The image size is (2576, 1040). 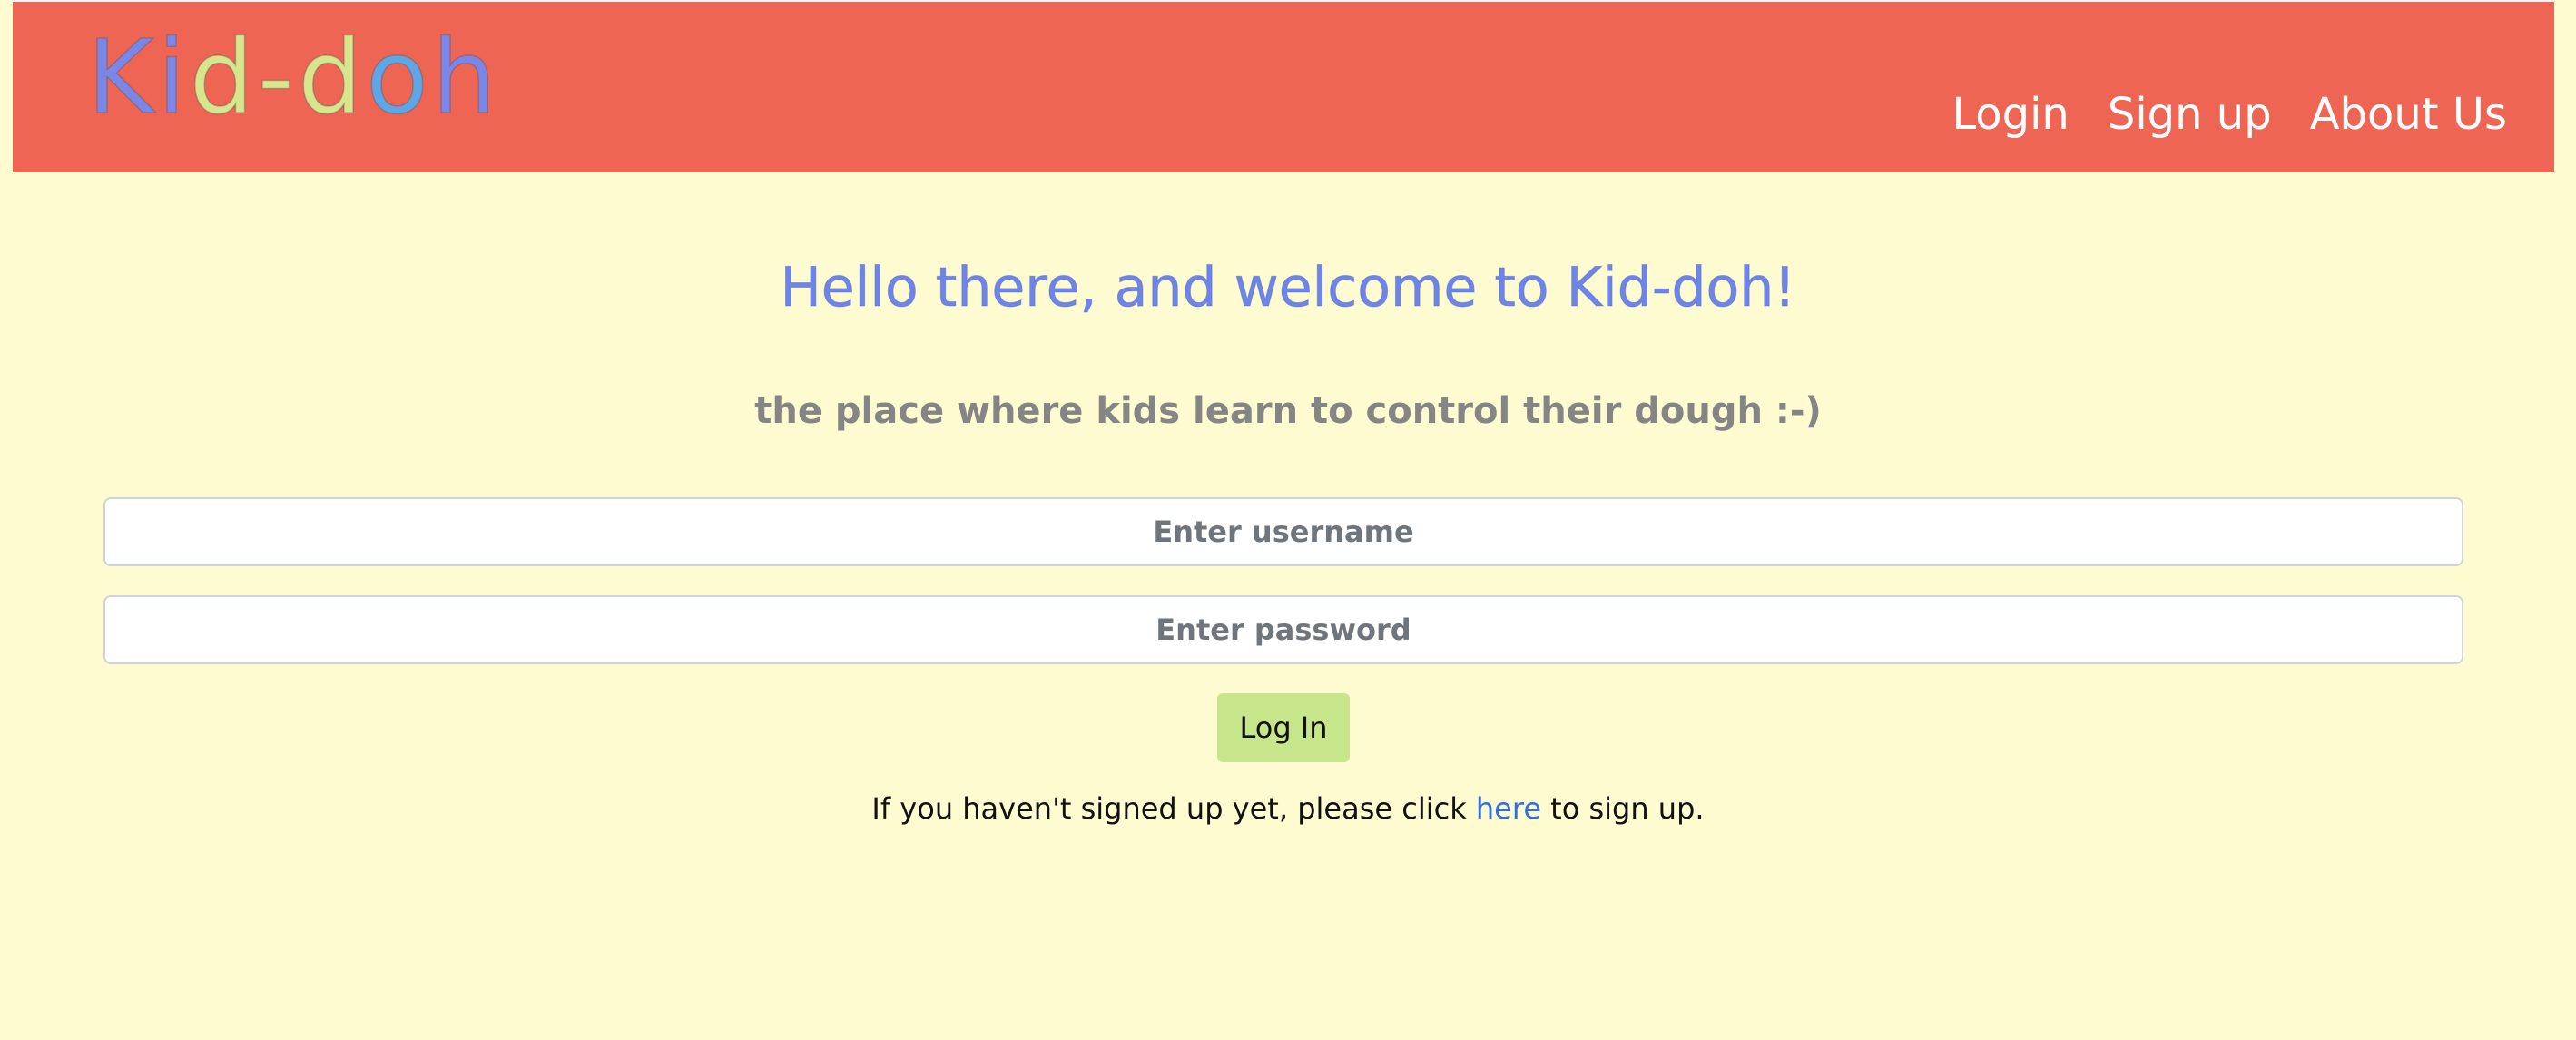 I want to click on logo-letter: -, so click(x=278, y=78).